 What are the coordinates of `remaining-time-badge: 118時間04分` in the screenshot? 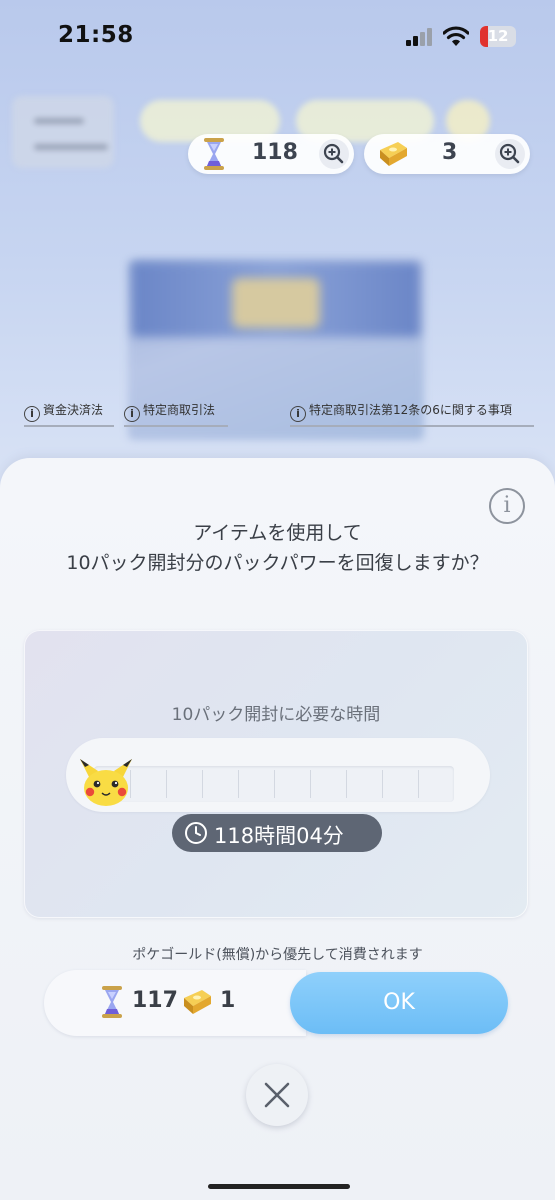 It's located at (277, 833).